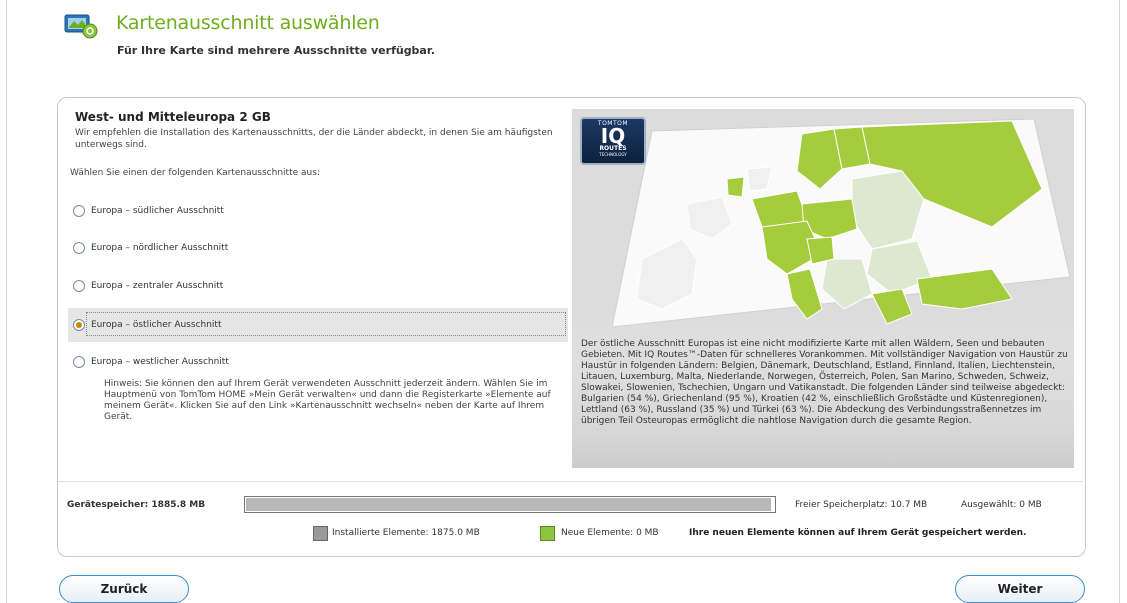 This screenshot has width=1127, height=603. Describe the element at coordinates (160, 248) in the screenshot. I see `option-label: Europa – nördlicher Ausschnitt` at that location.